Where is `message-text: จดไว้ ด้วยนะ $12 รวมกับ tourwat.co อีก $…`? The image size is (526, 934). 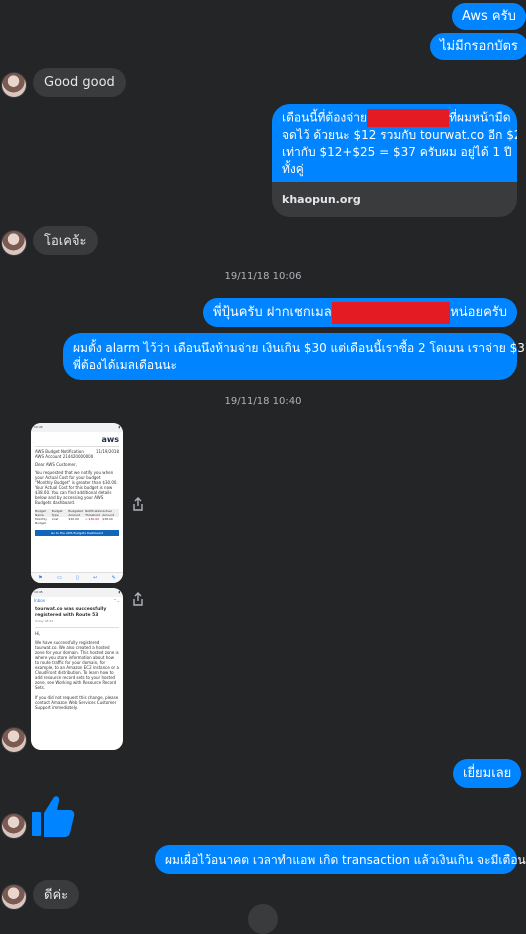
message-text: จดไว้ ด้วยนะ $12 รวมกับ tourwat.co อีก $… is located at coordinates (399, 135).